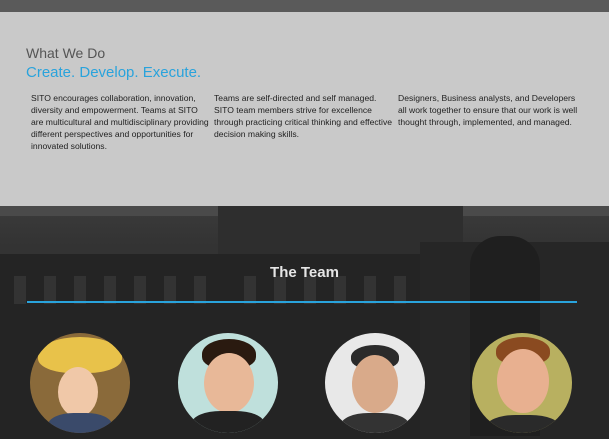 This screenshot has height=439, width=609. What do you see at coordinates (66, 53) in the screenshot?
I see `section-heading: What We Do` at bounding box center [66, 53].